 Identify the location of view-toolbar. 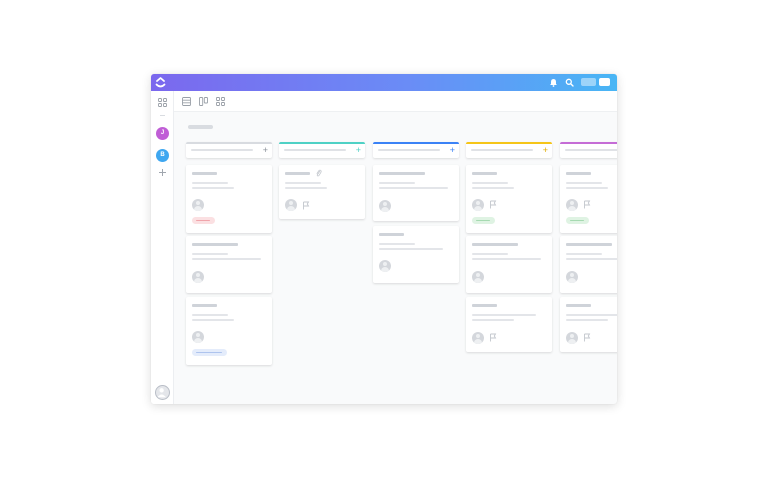
(395, 101).